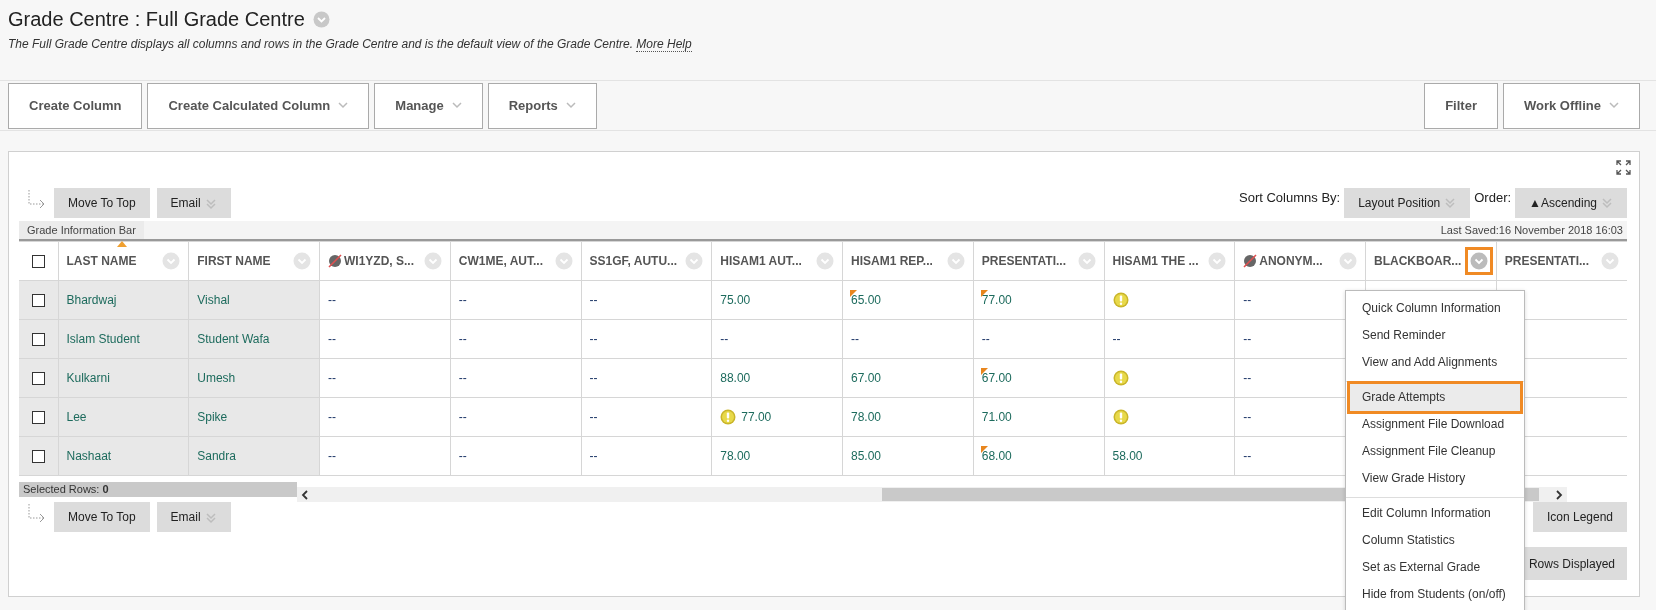  I want to click on grade-value: 88.00, so click(735, 378).